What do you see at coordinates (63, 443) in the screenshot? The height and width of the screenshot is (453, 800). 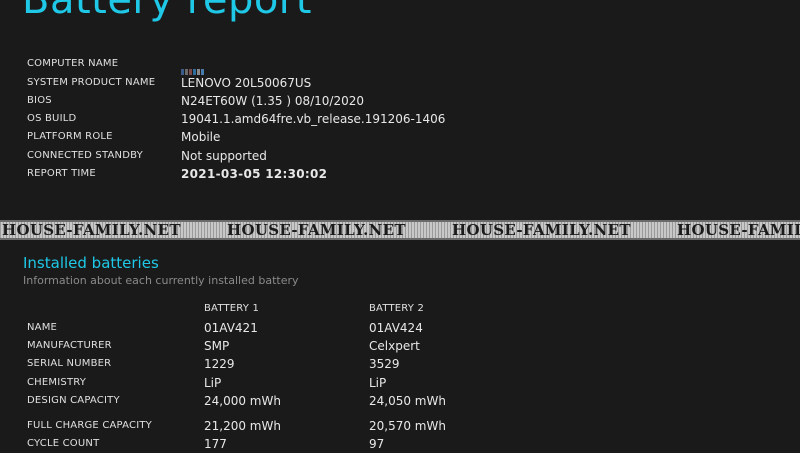 I see `battery-label: CYCLE COUNT` at bounding box center [63, 443].